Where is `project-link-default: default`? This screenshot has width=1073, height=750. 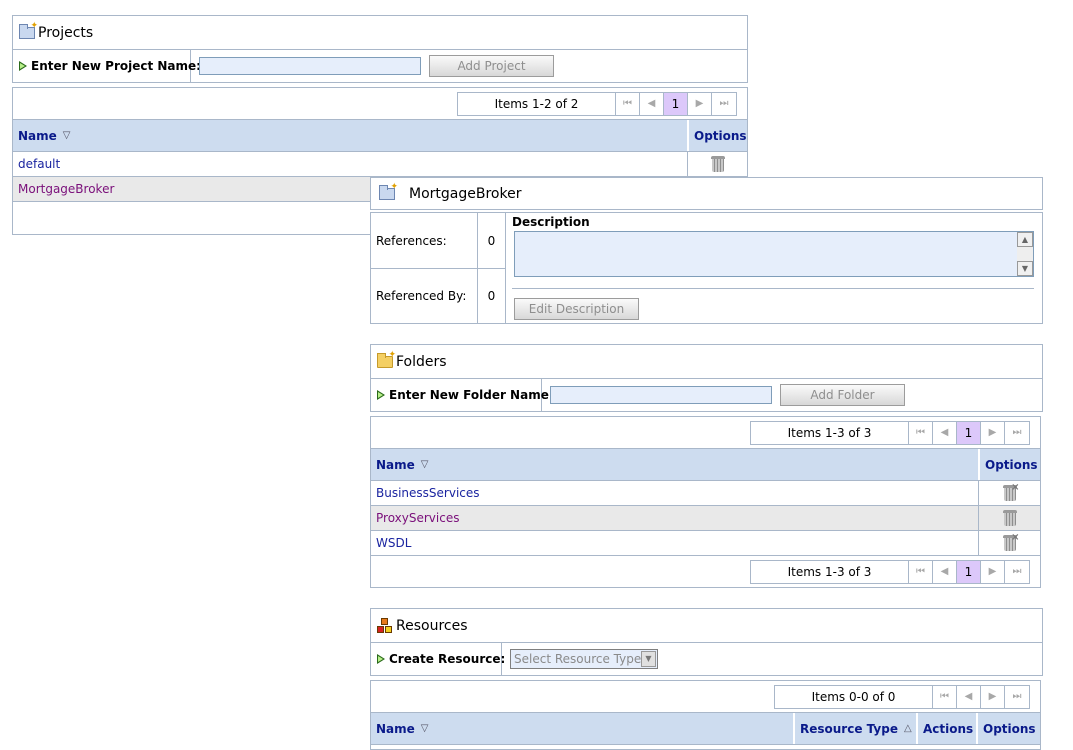 project-link-default: default is located at coordinates (350, 164).